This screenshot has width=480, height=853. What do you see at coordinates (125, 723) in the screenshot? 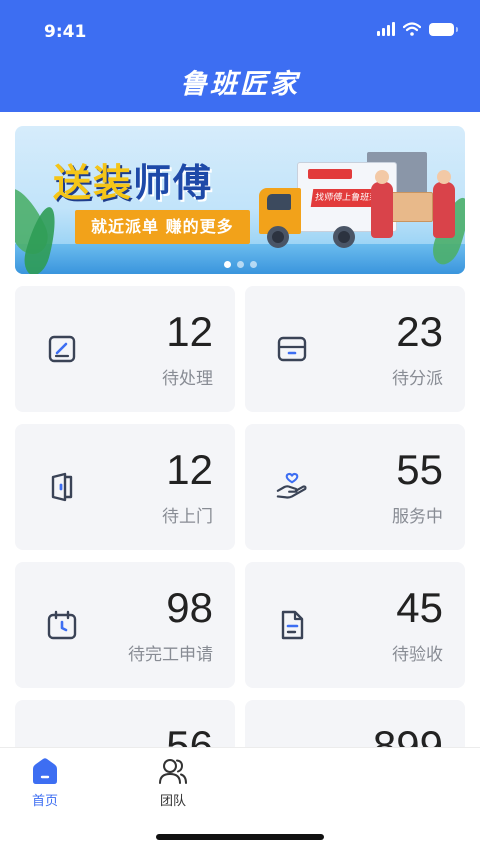
I see `card-partial-left: 56` at bounding box center [125, 723].